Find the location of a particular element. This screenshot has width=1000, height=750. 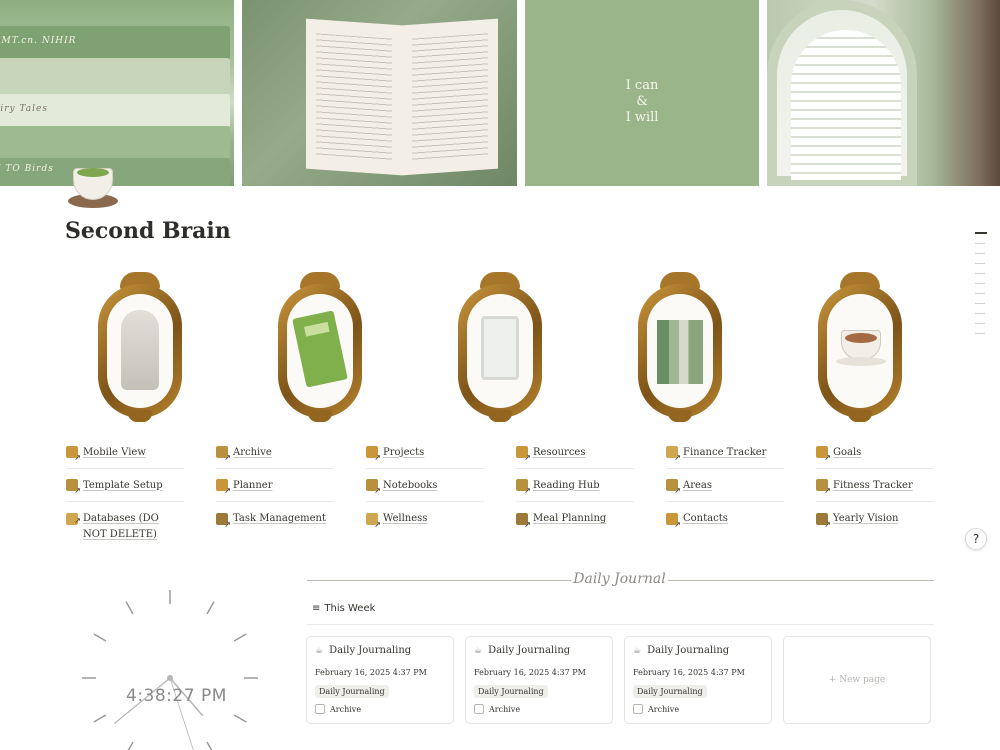

link-areas: Areas is located at coordinates (725, 485).